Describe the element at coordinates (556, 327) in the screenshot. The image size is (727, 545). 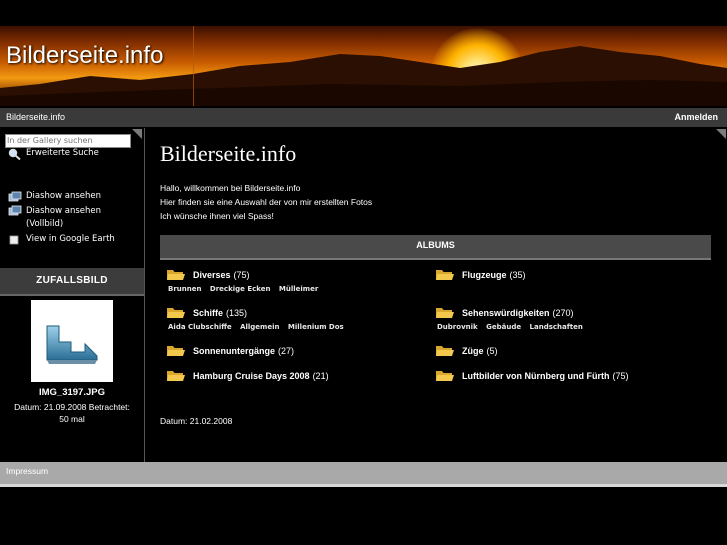
I see `subalbum-link: Landschaften` at that location.